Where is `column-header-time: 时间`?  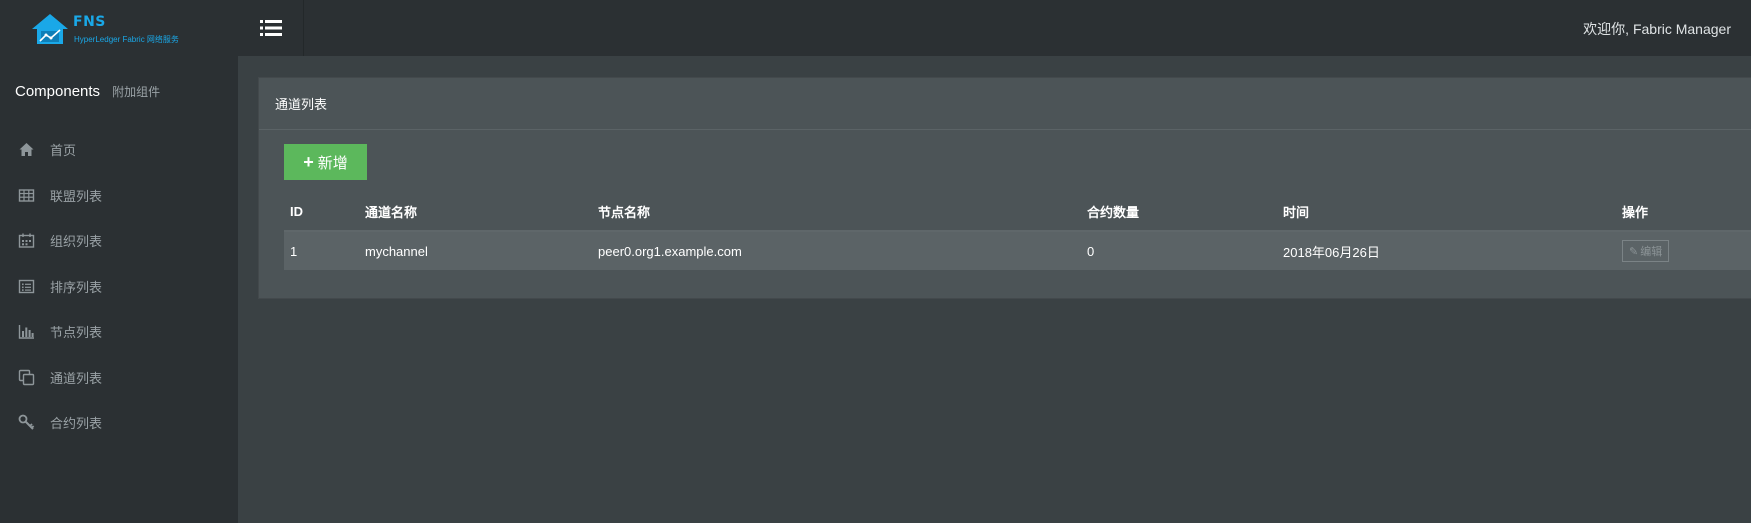 column-header-time: 时间 is located at coordinates (1296, 212).